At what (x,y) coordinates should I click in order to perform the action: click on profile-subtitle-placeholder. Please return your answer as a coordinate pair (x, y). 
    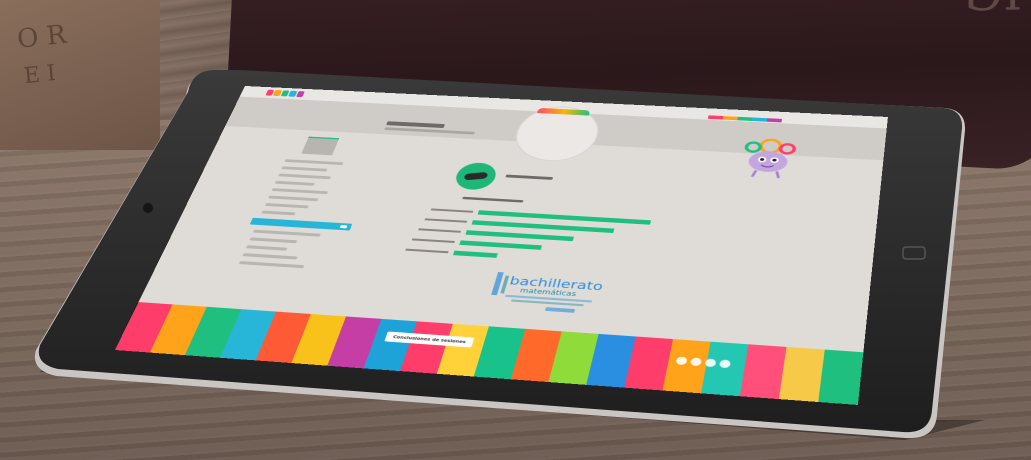
    Looking at the image, I should click on (430, 131).